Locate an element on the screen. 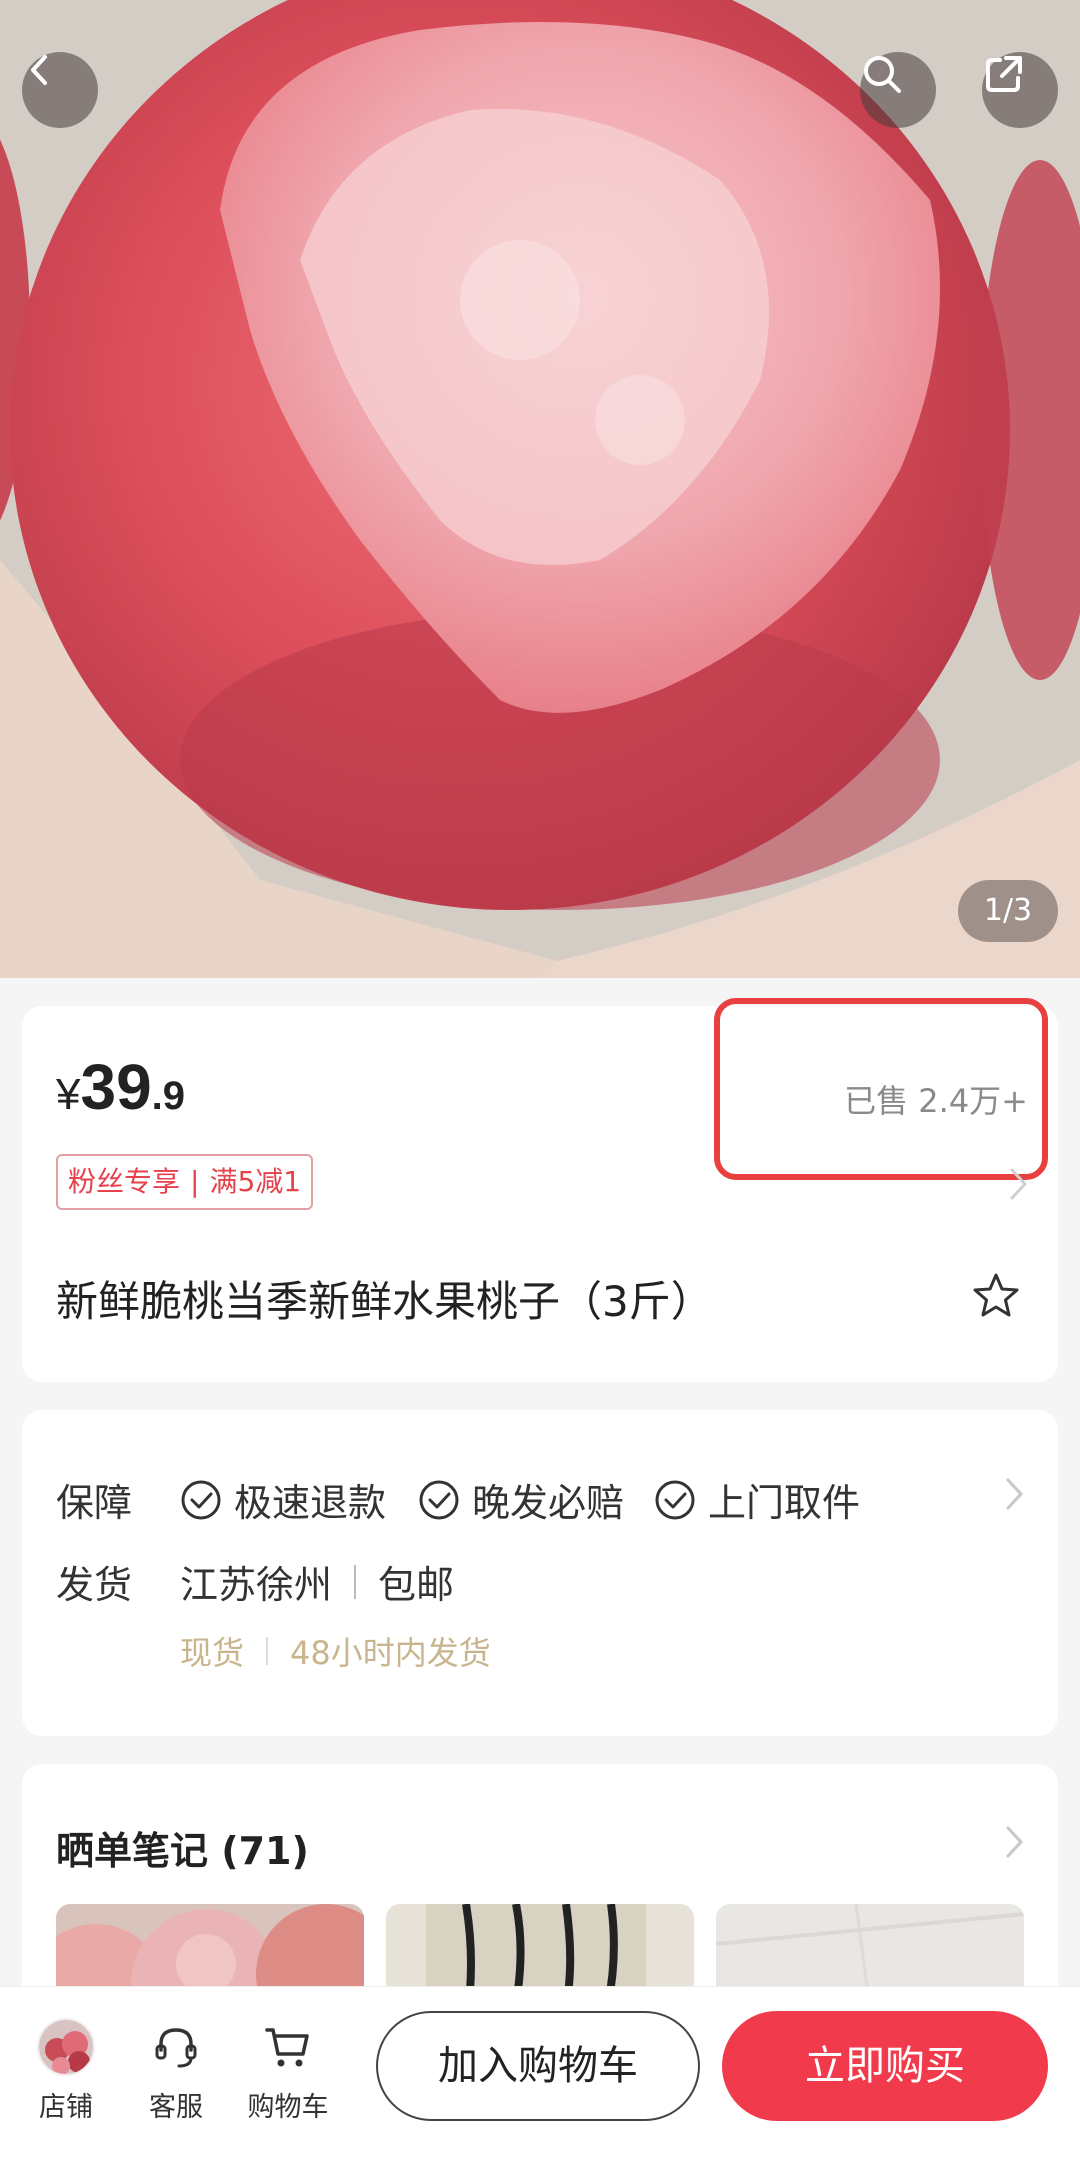 This screenshot has height=2176, width=1080. dispatch-time: 48小时内发货 is located at coordinates (390, 1653).